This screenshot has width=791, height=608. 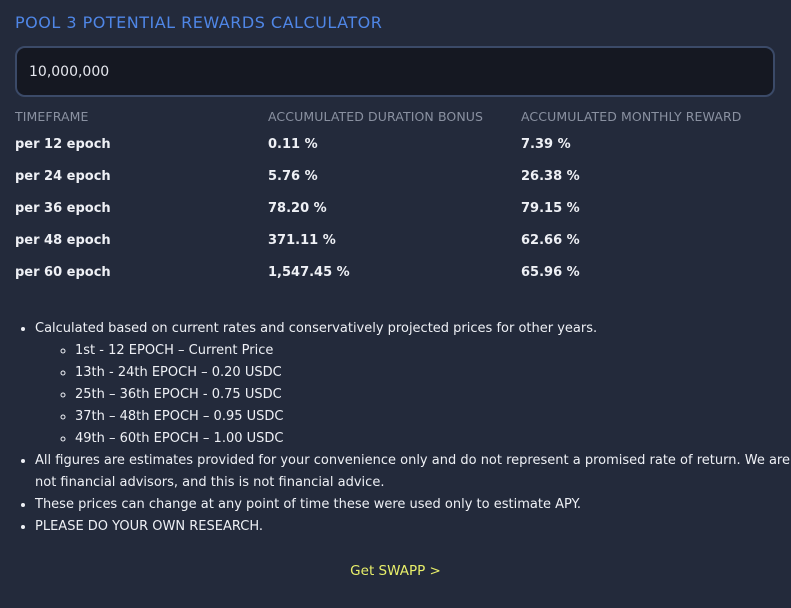 I want to click on monthly-reward-cell: 79.15 %, so click(x=550, y=208).